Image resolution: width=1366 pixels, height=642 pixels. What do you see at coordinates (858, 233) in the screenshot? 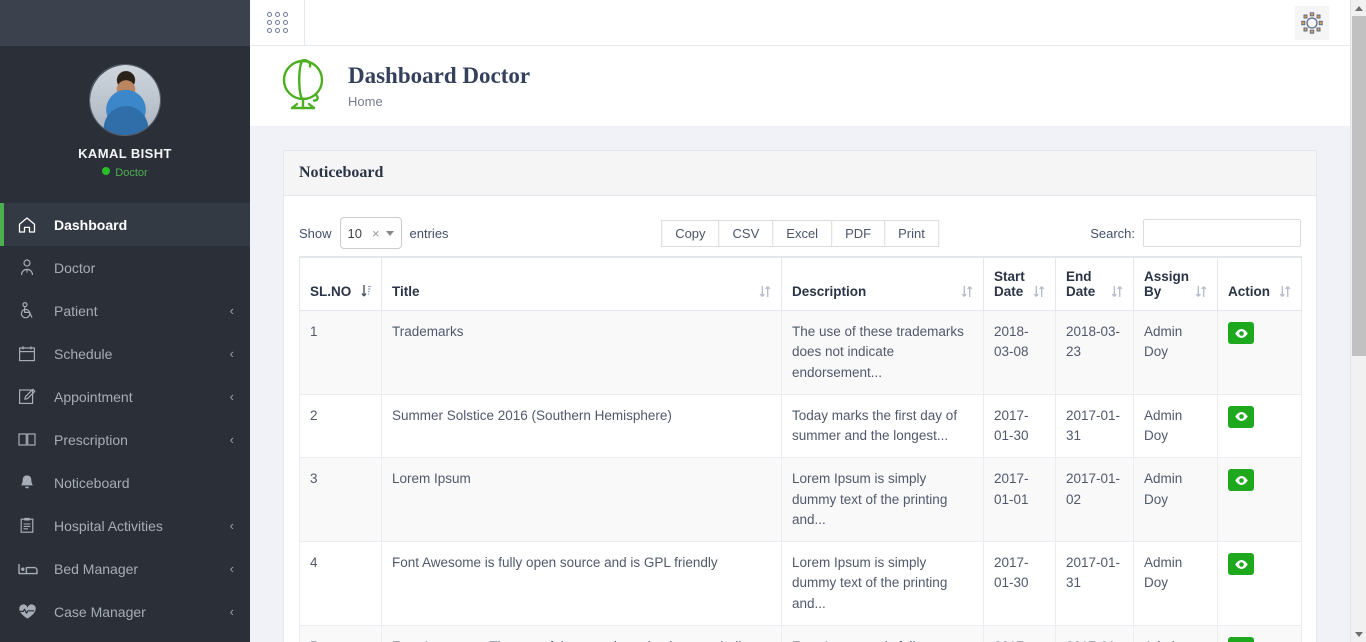
I see `pdf-button: PDF` at bounding box center [858, 233].